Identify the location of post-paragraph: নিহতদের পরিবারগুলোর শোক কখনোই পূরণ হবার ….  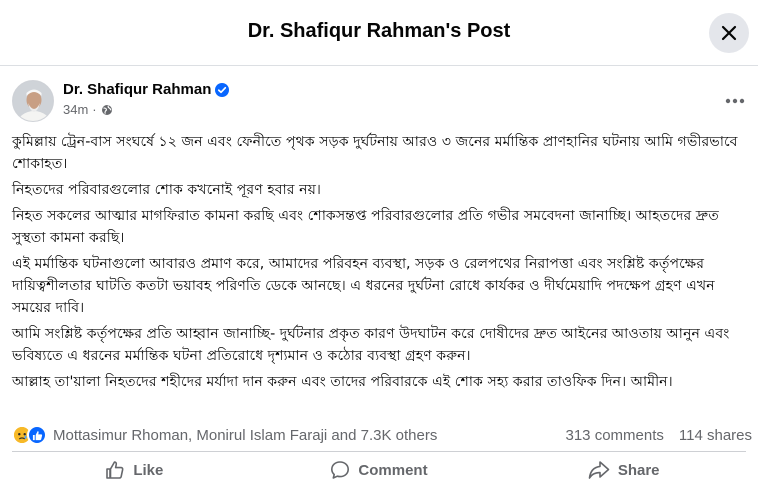
(167, 190).